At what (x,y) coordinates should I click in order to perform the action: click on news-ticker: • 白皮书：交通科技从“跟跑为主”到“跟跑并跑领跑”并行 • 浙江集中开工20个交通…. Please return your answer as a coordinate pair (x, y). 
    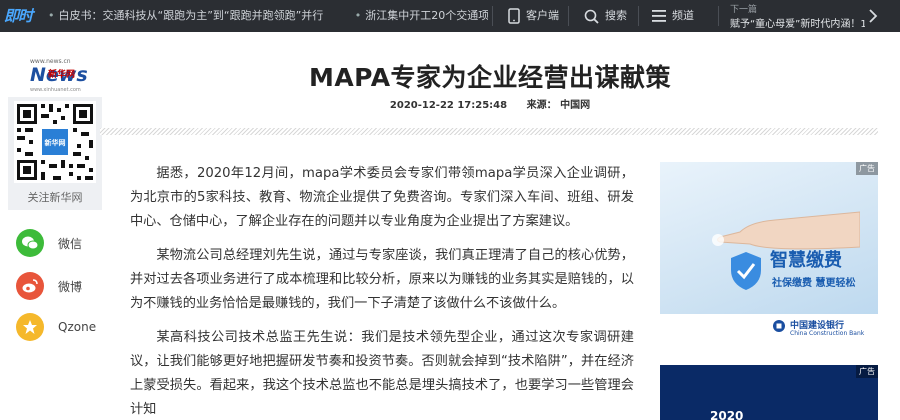
    Looking at the image, I should click on (268, 16).